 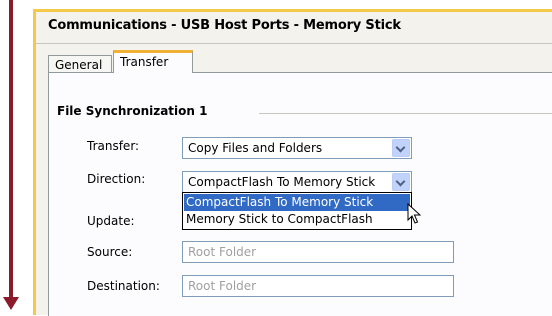 What do you see at coordinates (318, 286) in the screenshot?
I see `destination-field: Root Folder` at bounding box center [318, 286].